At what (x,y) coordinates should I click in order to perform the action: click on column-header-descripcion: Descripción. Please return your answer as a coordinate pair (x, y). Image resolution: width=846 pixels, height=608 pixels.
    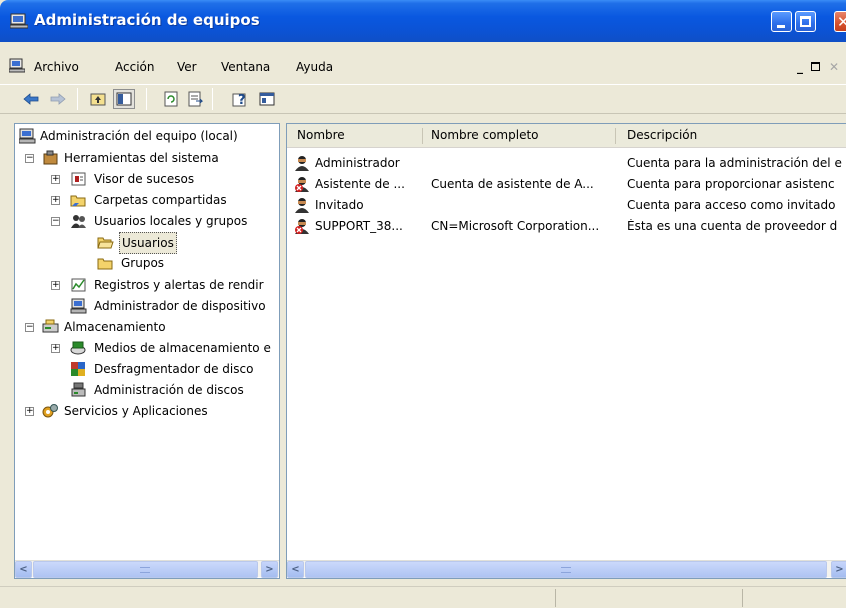
    Looking at the image, I should click on (662, 135).